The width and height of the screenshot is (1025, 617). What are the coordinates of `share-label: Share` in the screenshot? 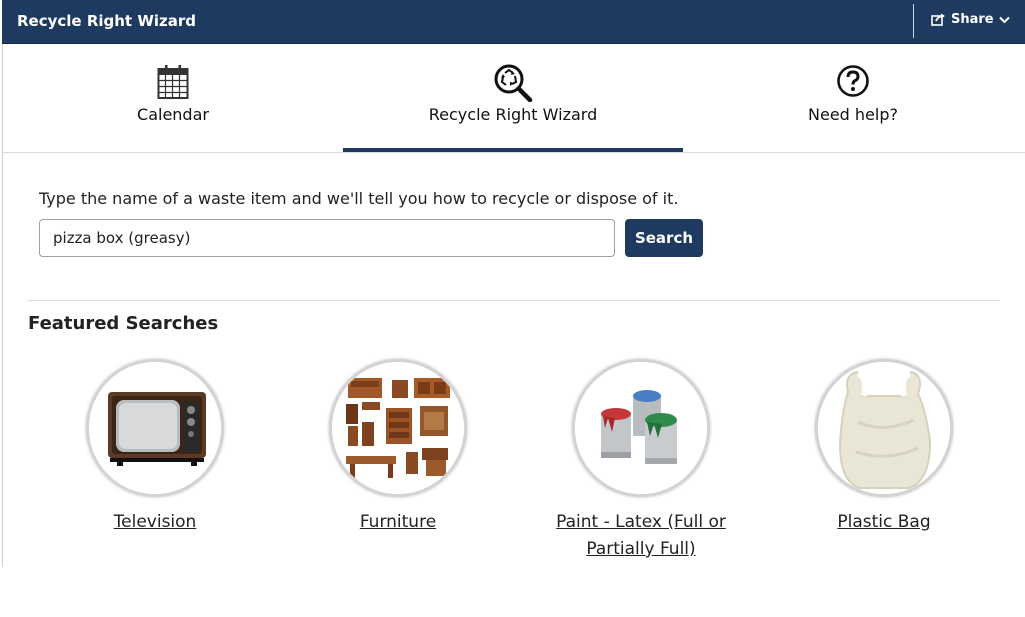 It's located at (972, 19).